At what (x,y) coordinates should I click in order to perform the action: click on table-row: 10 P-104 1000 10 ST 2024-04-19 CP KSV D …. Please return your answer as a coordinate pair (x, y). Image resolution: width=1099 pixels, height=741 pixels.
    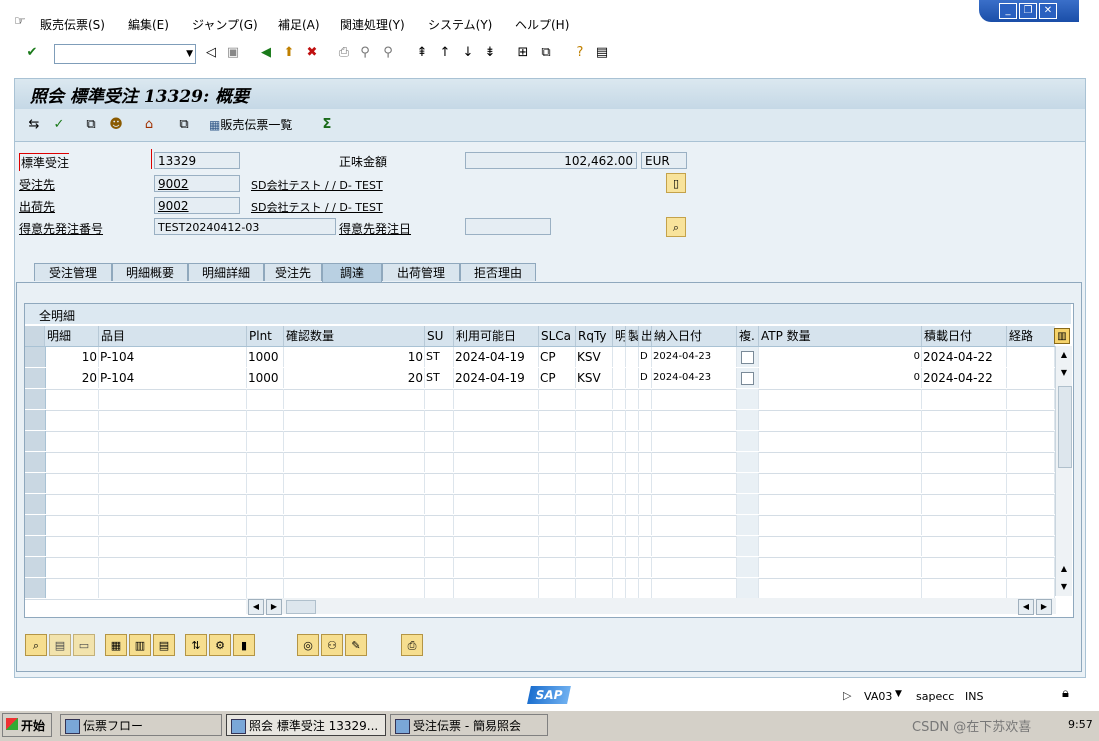
    Looking at the image, I should click on (540, 358).